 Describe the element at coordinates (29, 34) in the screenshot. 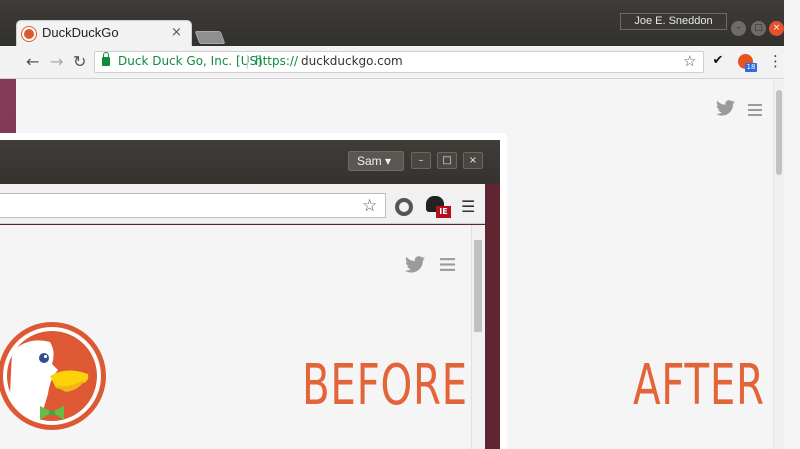

I see `duckduckgo-favicon-icon` at that location.